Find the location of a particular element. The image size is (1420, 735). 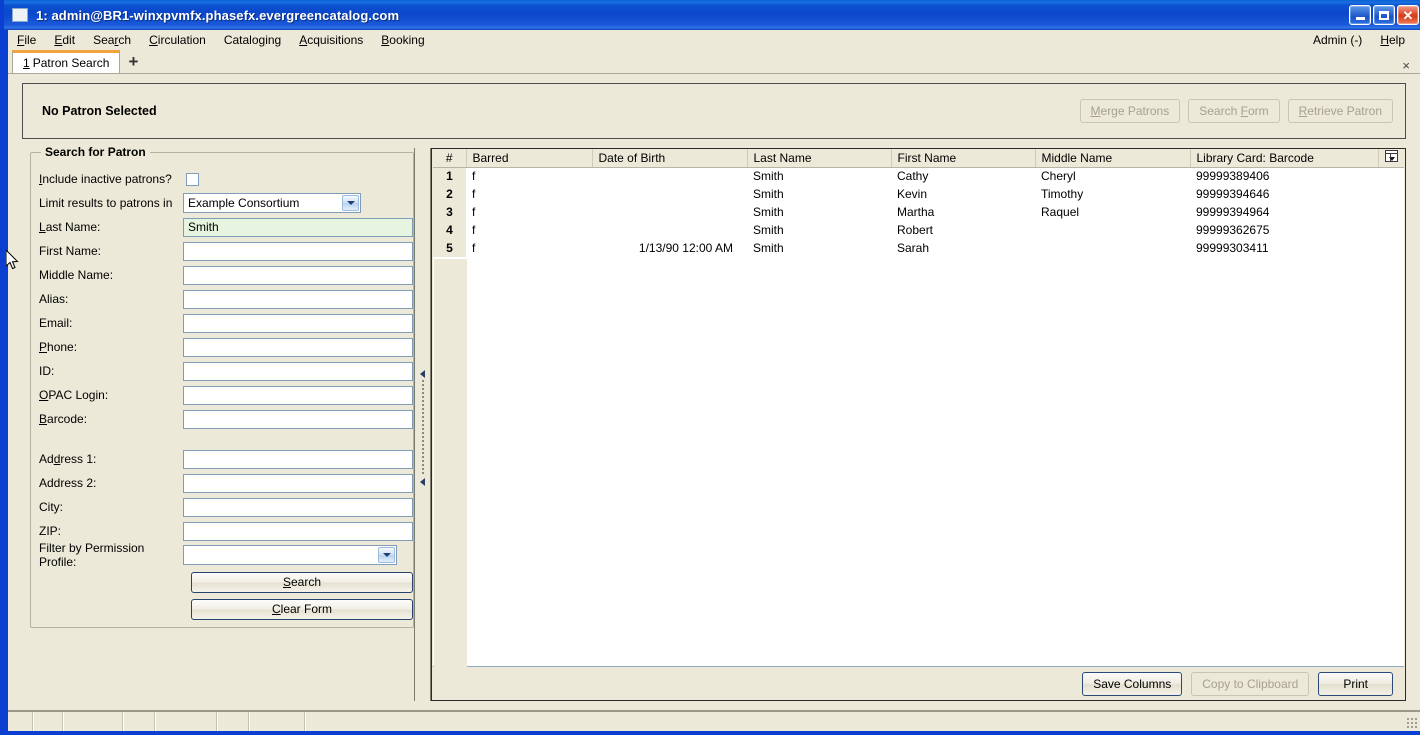

include-inactive-checkbox is located at coordinates (192, 179).